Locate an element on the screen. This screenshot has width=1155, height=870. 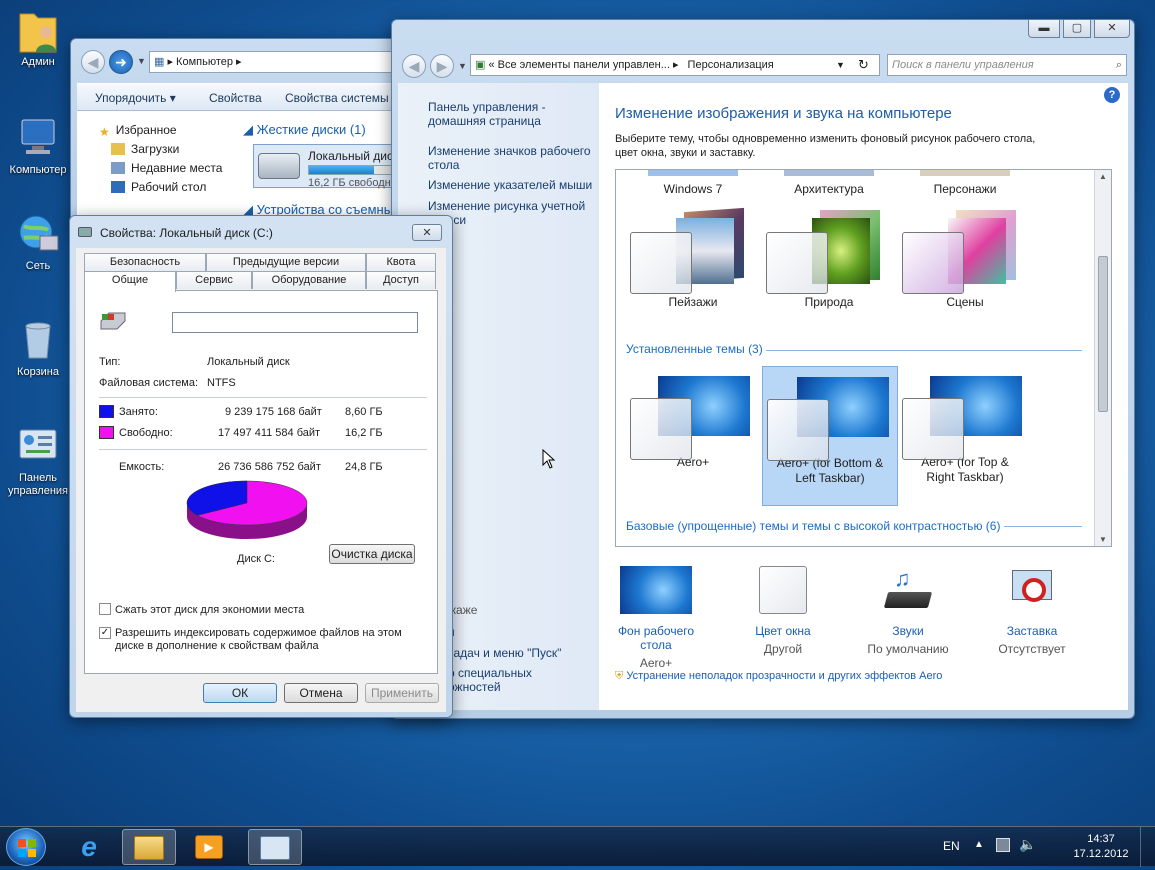
taskbar-control-panel is located at coordinates (275, 847).